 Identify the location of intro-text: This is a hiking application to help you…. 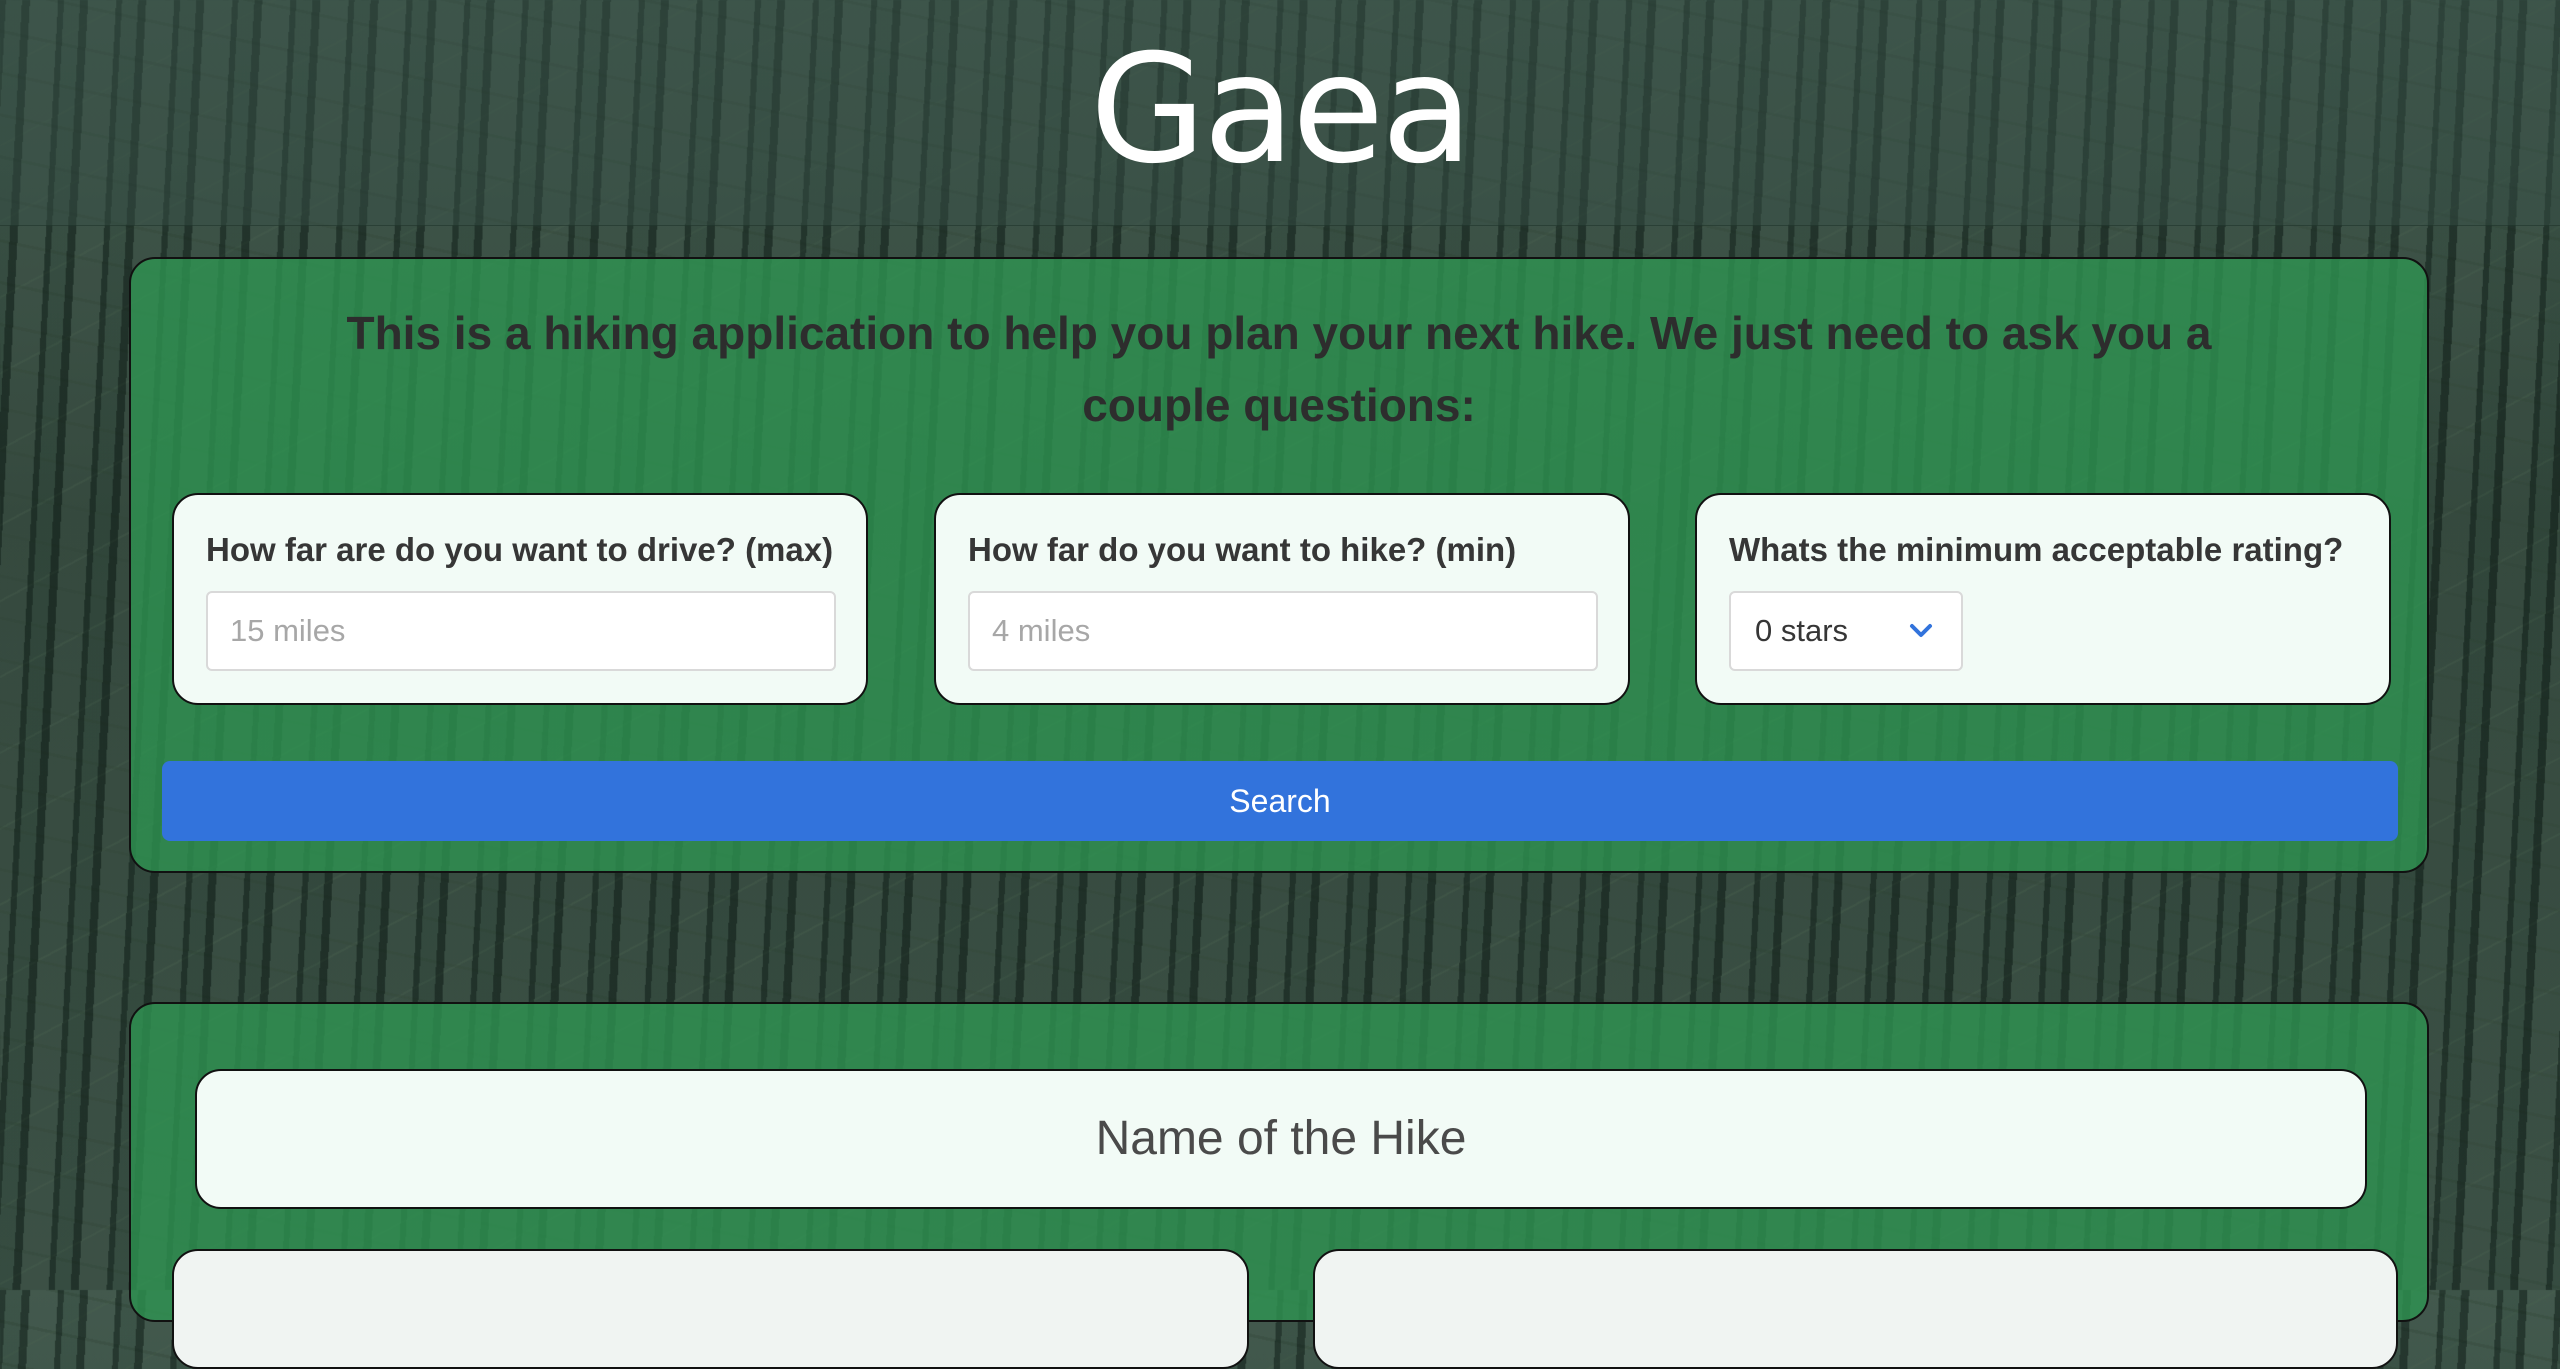
(1279, 369).